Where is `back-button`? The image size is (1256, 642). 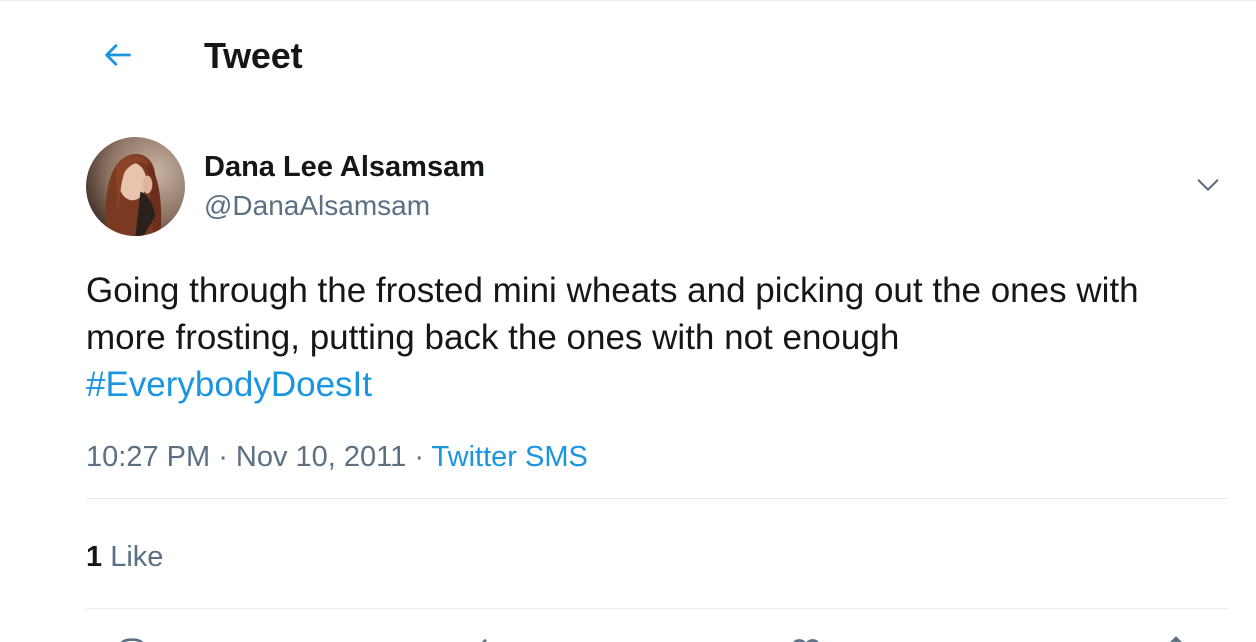
back-button is located at coordinates (118, 57).